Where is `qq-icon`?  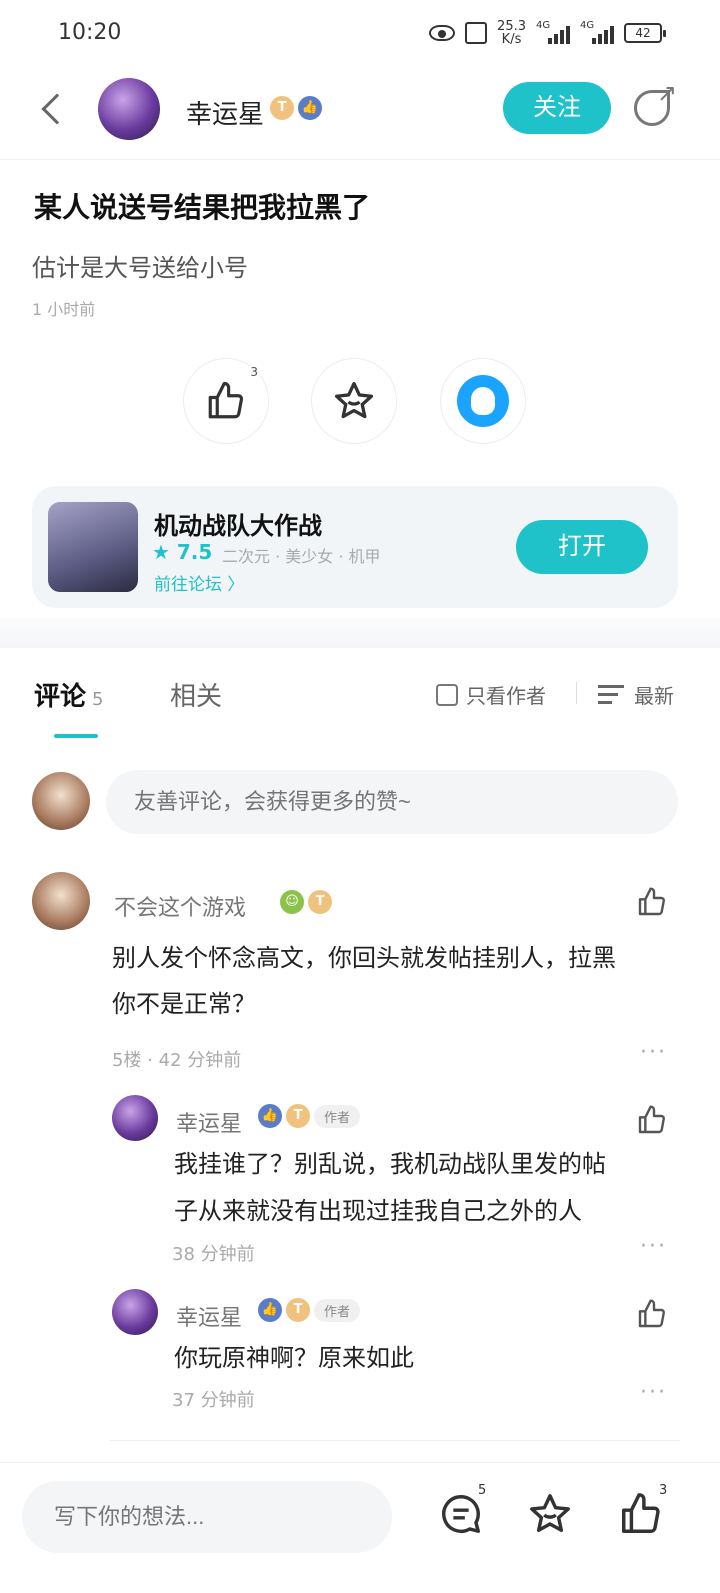 qq-icon is located at coordinates (483, 401).